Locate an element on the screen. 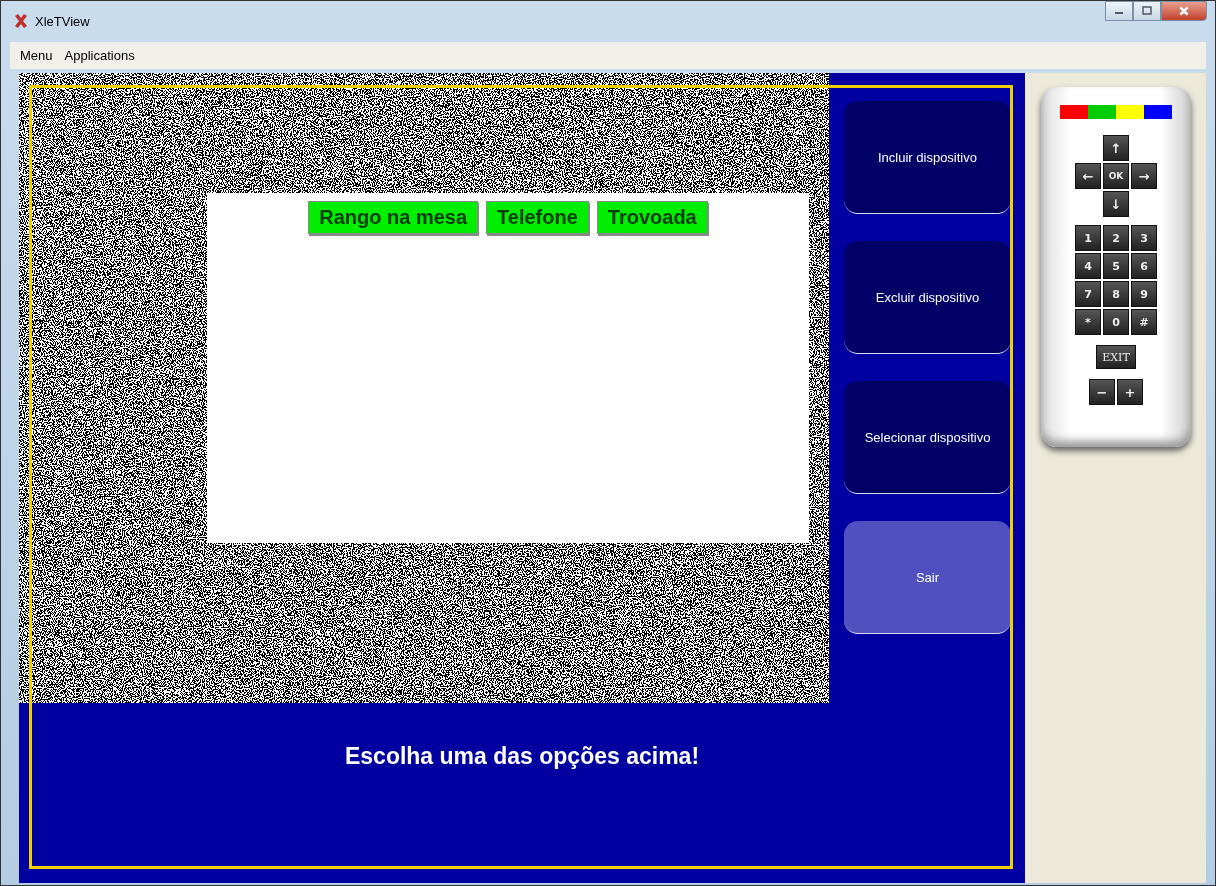 Image resolution: width=1216 pixels, height=886 pixels. option-button: Rango na mesa is located at coordinates (393, 217).